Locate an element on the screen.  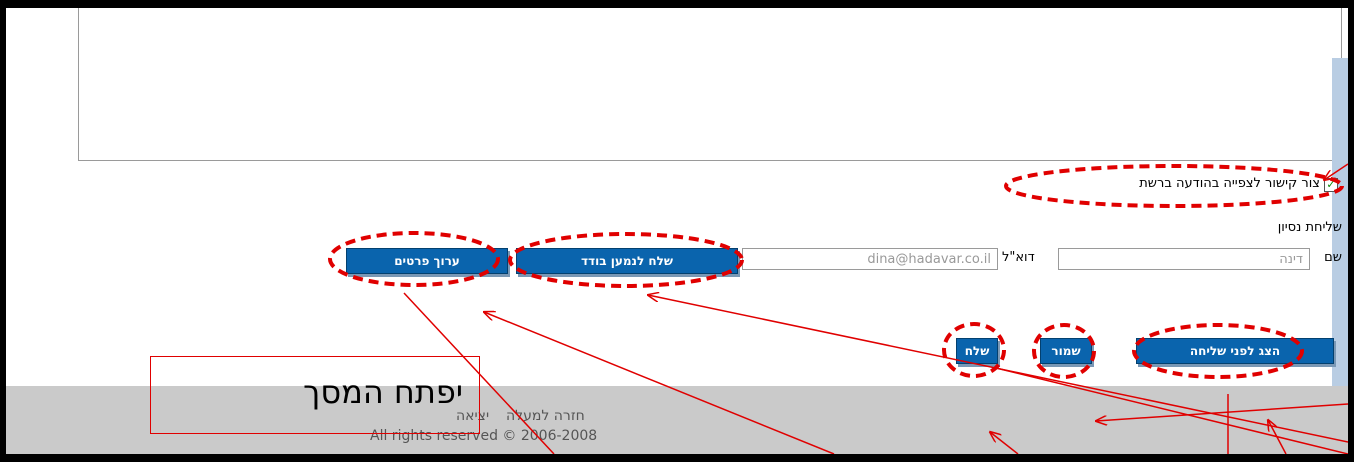
checkbox-row: ✓ צור קישור לצפייה בהודעה ברשת is located at coordinates (1190, 185).